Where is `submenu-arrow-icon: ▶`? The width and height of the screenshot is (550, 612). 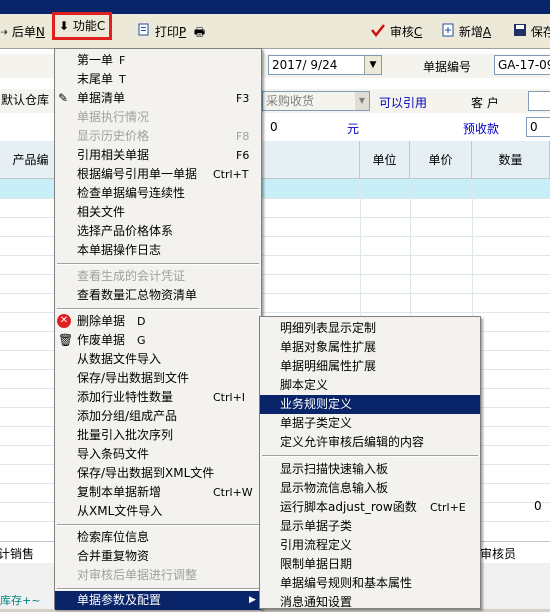
submenu-arrow-icon: ▶ is located at coordinates (252, 600).